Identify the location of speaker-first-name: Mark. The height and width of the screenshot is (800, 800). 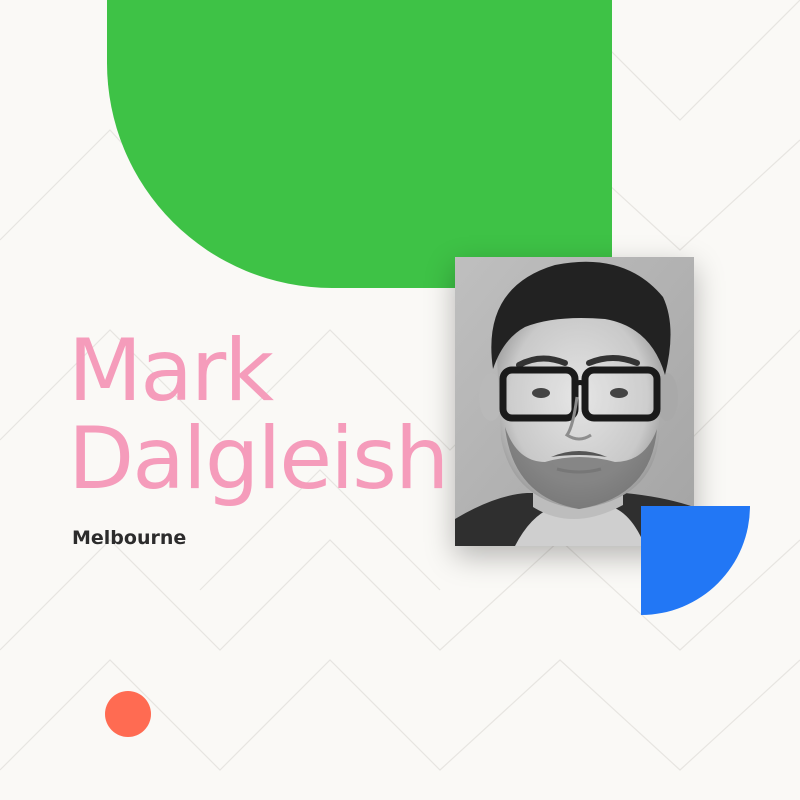
(171, 371).